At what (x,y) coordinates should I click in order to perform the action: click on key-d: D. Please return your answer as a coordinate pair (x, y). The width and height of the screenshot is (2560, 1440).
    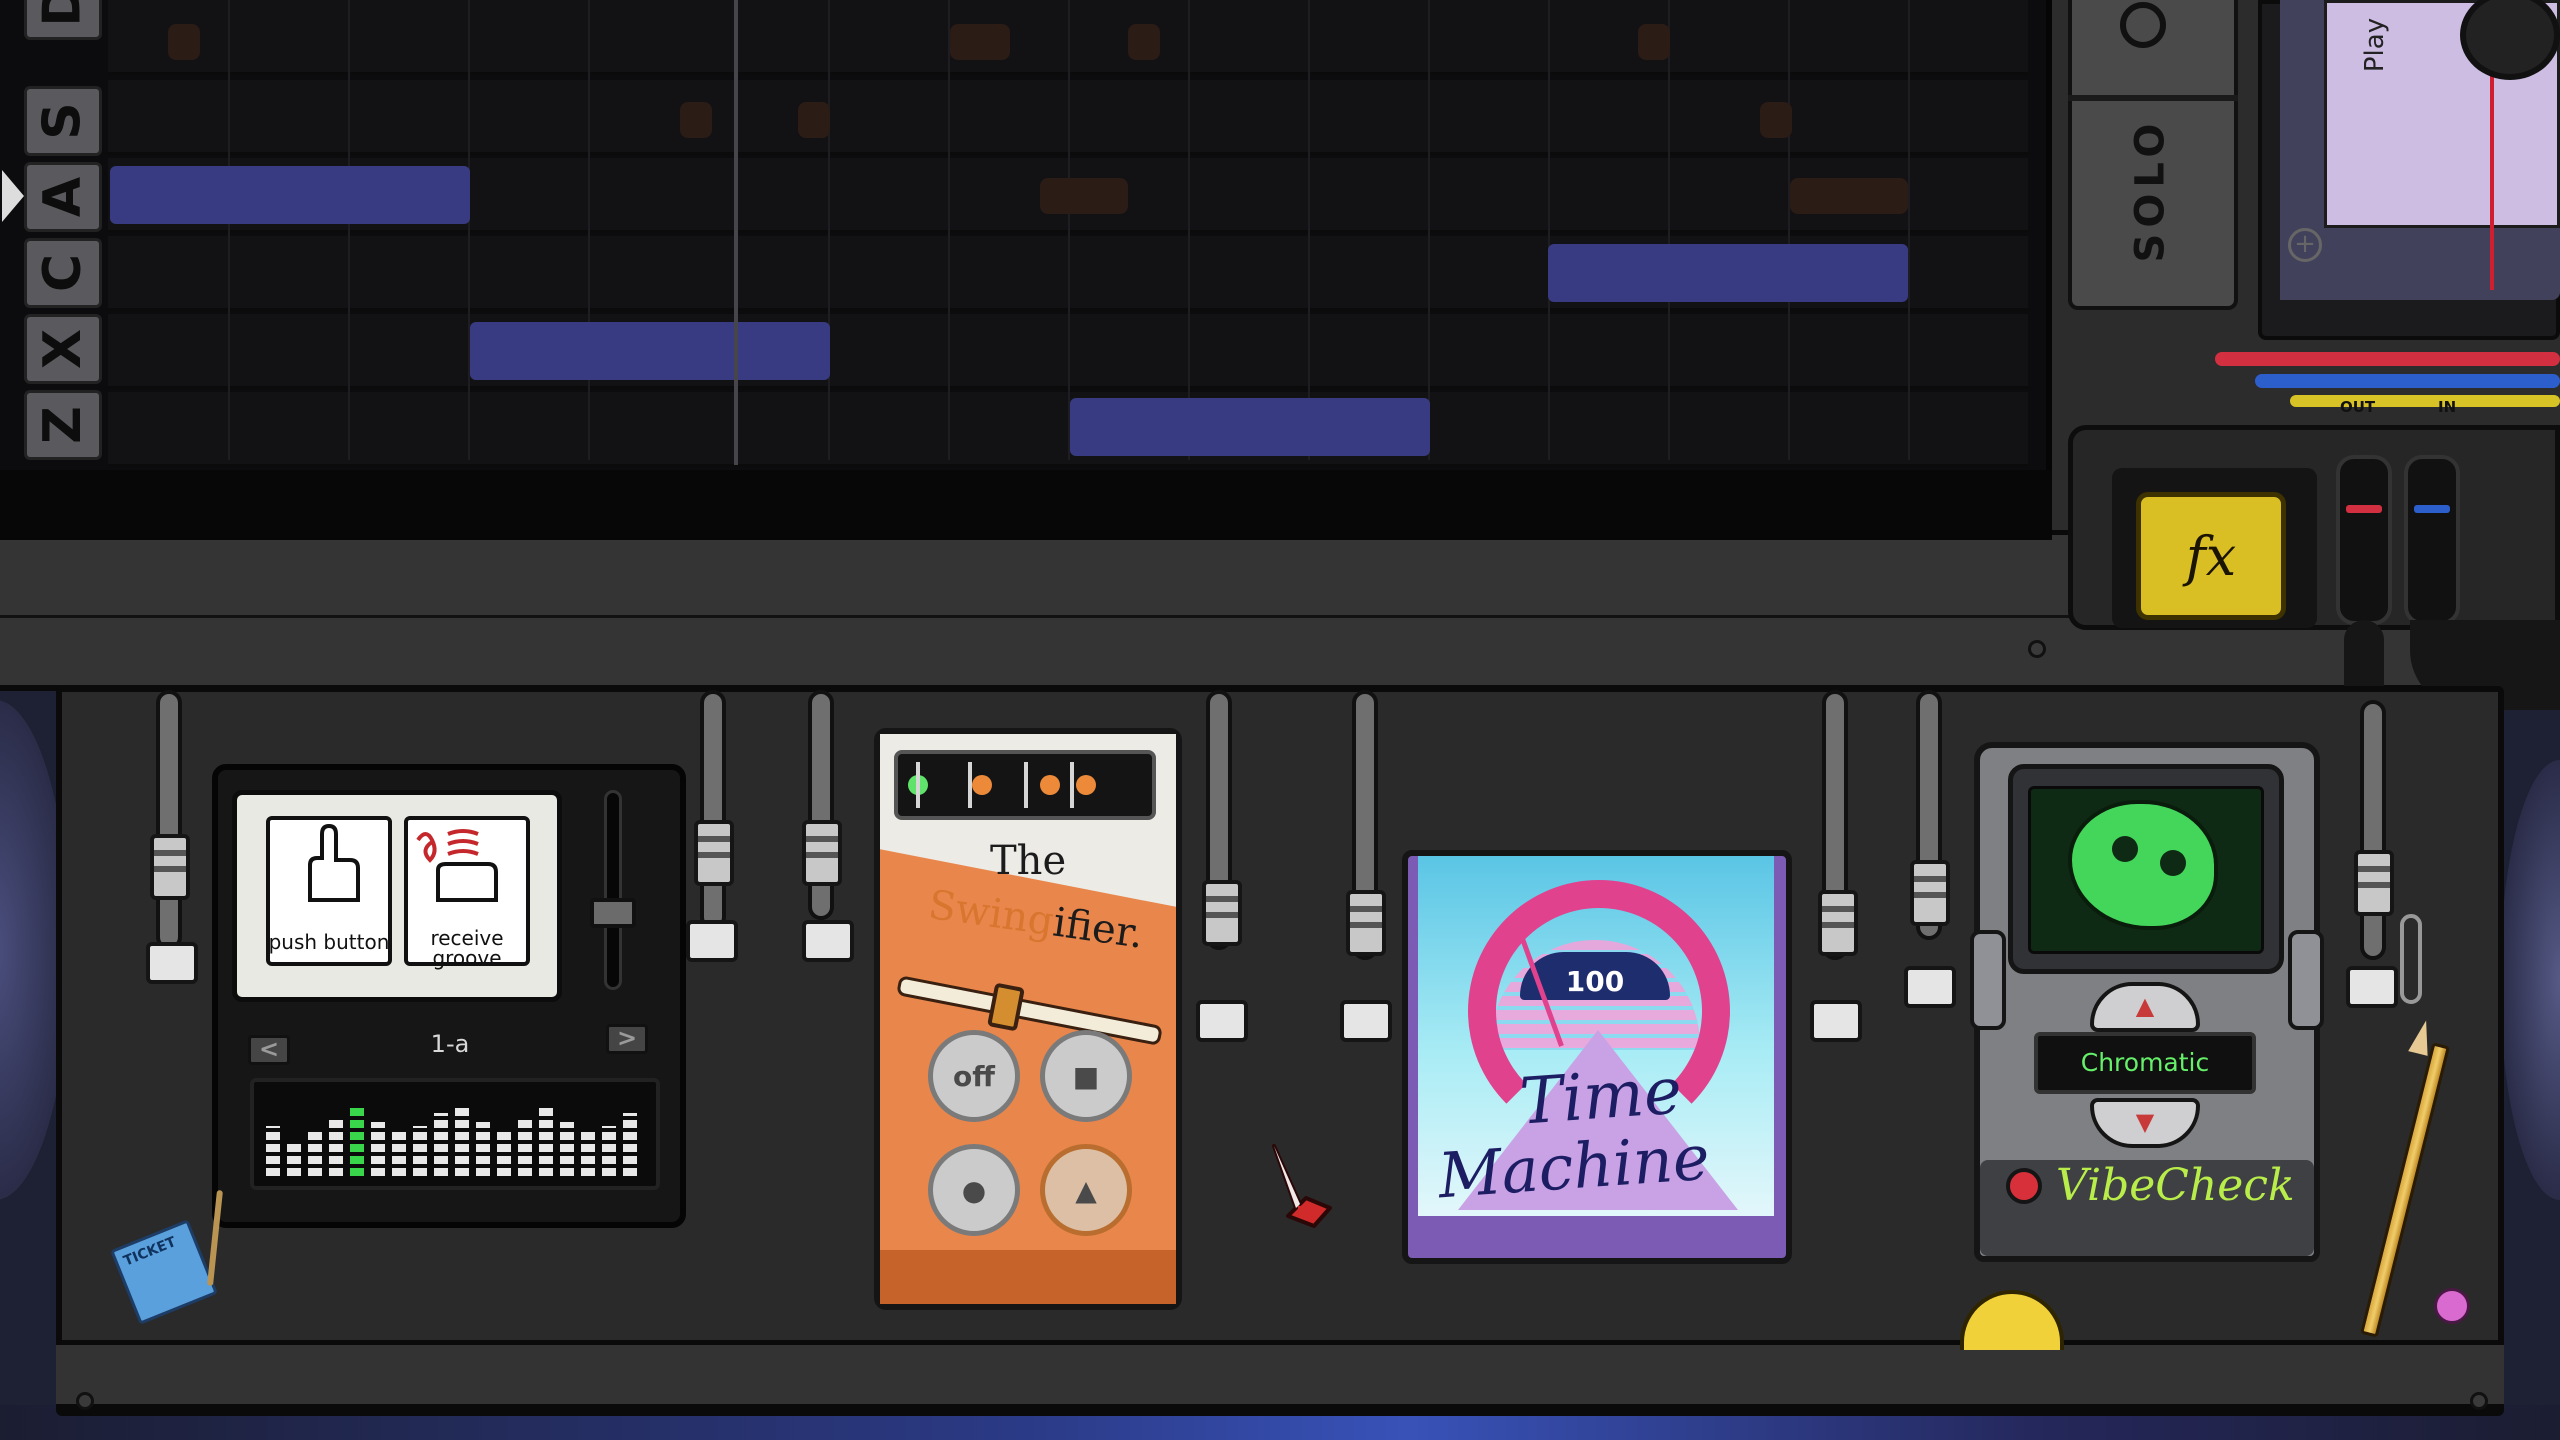
    Looking at the image, I should click on (63, 20).